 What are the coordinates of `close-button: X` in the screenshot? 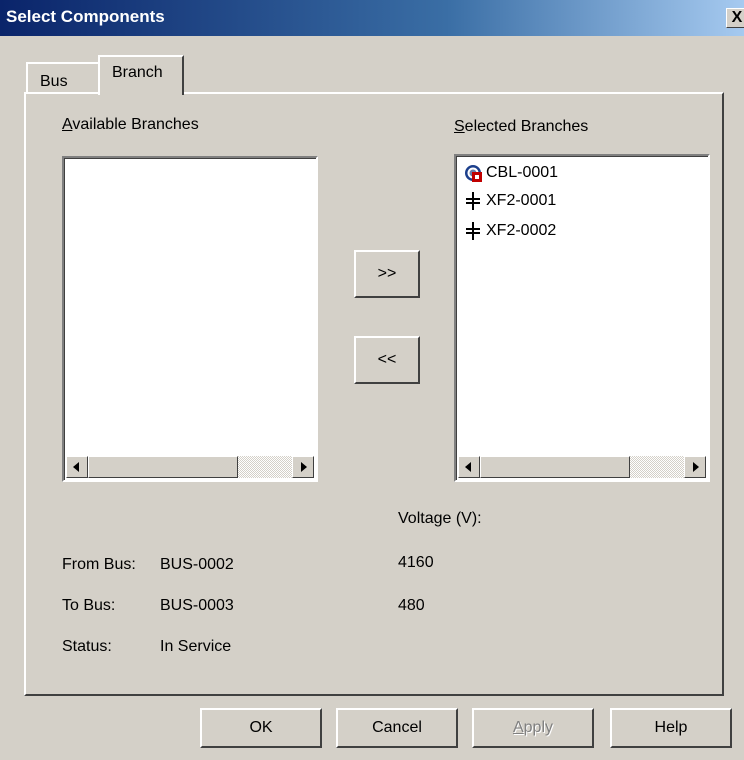 It's located at (735, 18).